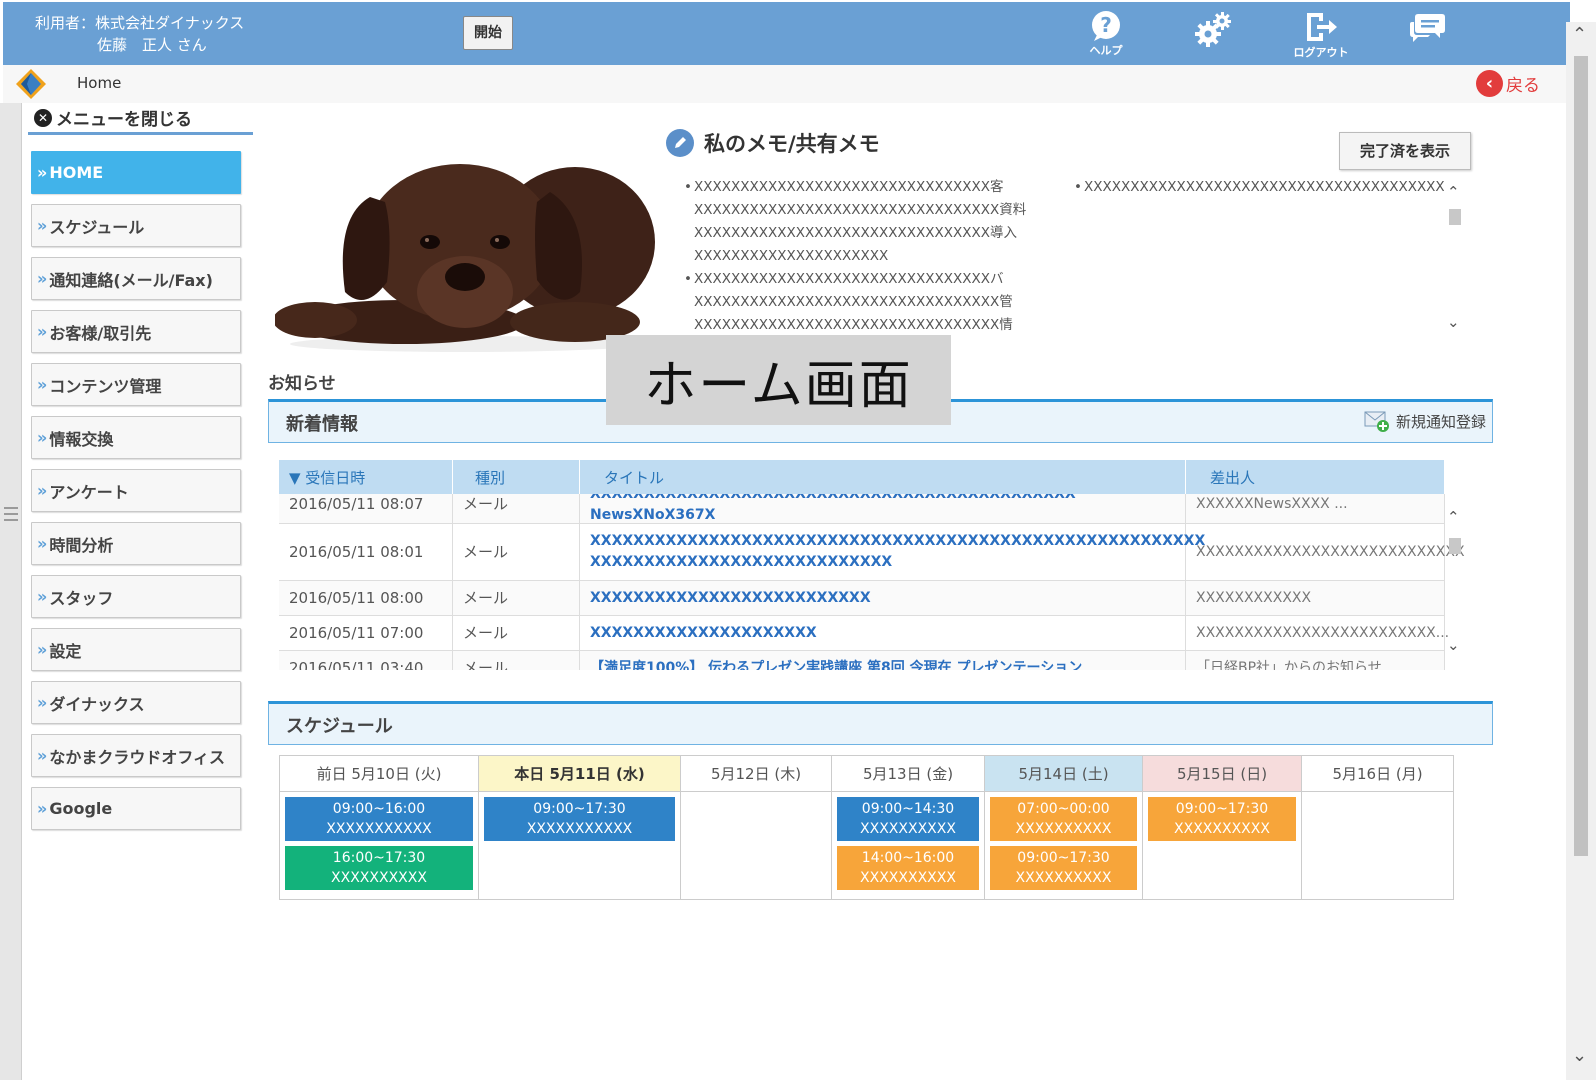 This screenshot has width=1596, height=1080. What do you see at coordinates (579, 774) in the screenshot?
I see `day-header: 本日 5月11日 (水)` at bounding box center [579, 774].